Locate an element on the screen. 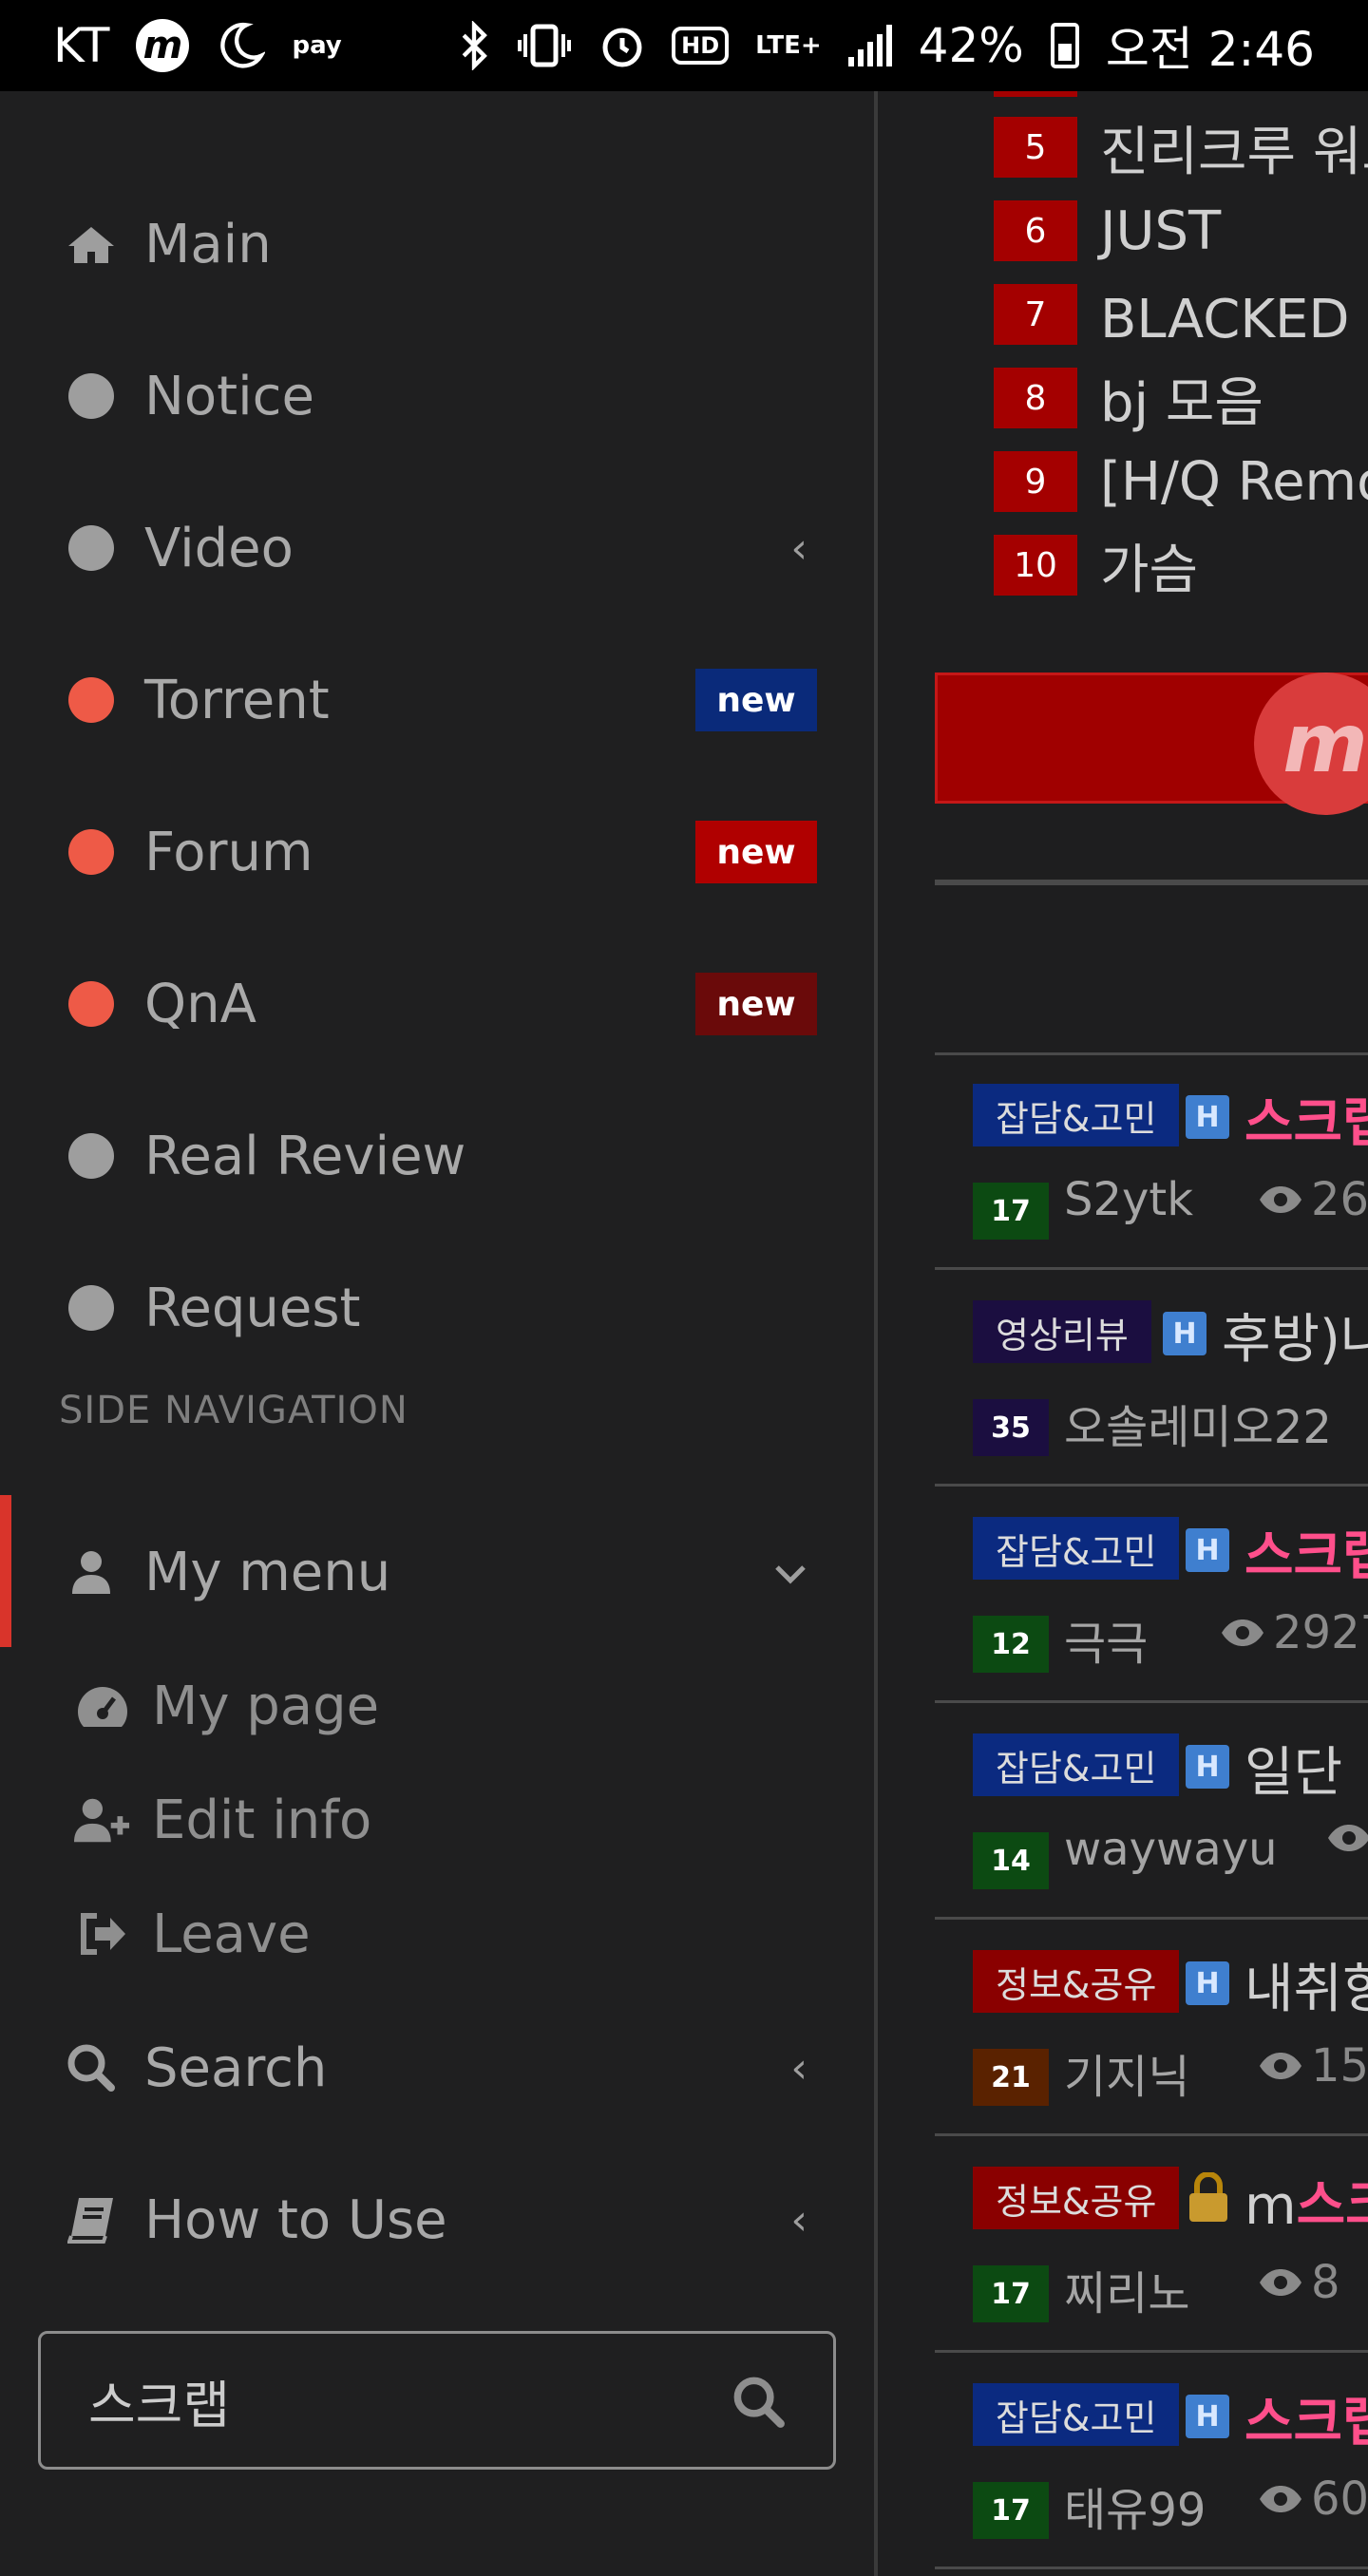 The height and width of the screenshot is (2576, 1368). lock-icon is located at coordinates (1208, 2197).